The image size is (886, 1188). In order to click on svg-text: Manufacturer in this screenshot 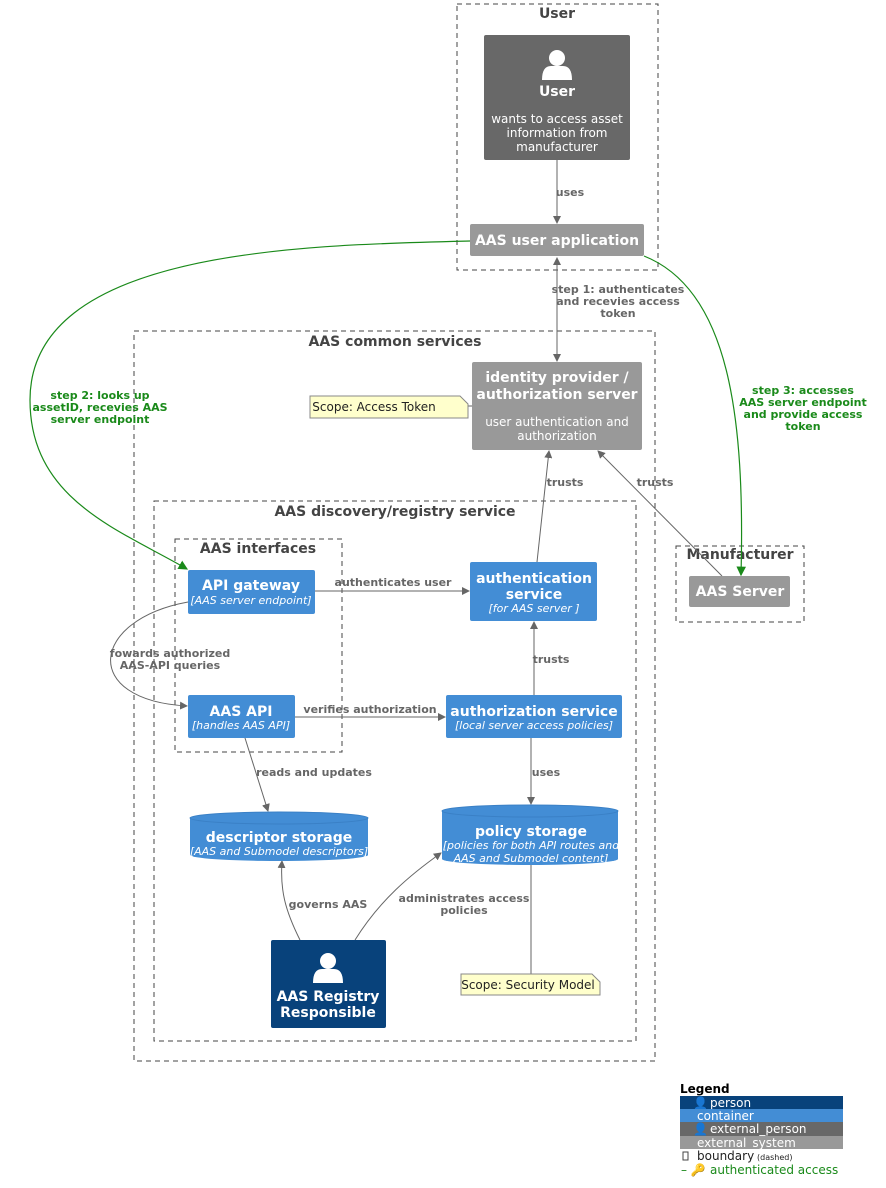, I will do `click(739, 555)`.